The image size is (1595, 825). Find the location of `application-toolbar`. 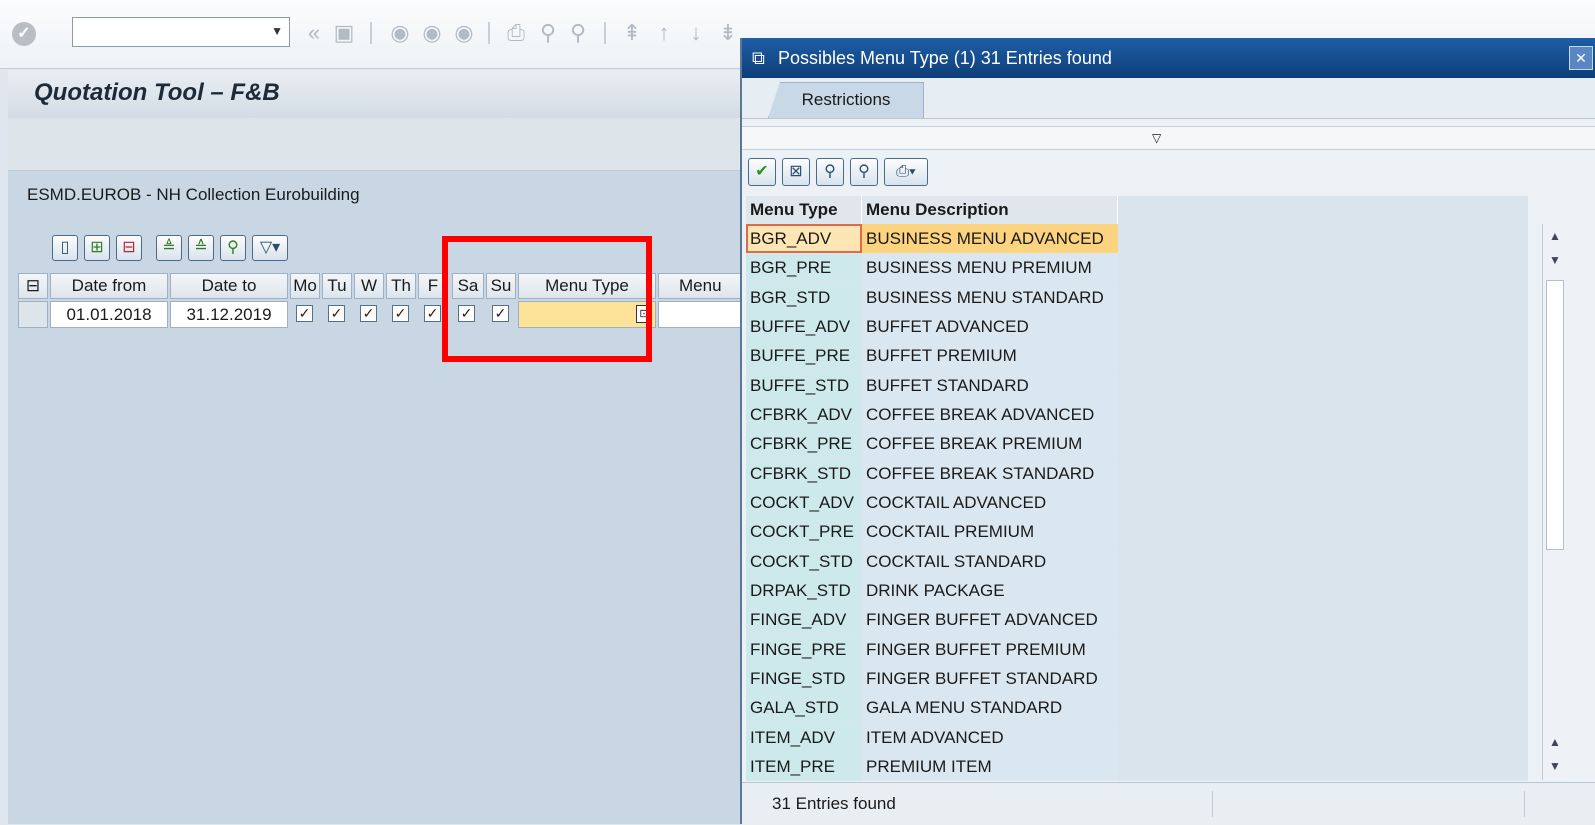

application-toolbar is located at coordinates (378, 144).